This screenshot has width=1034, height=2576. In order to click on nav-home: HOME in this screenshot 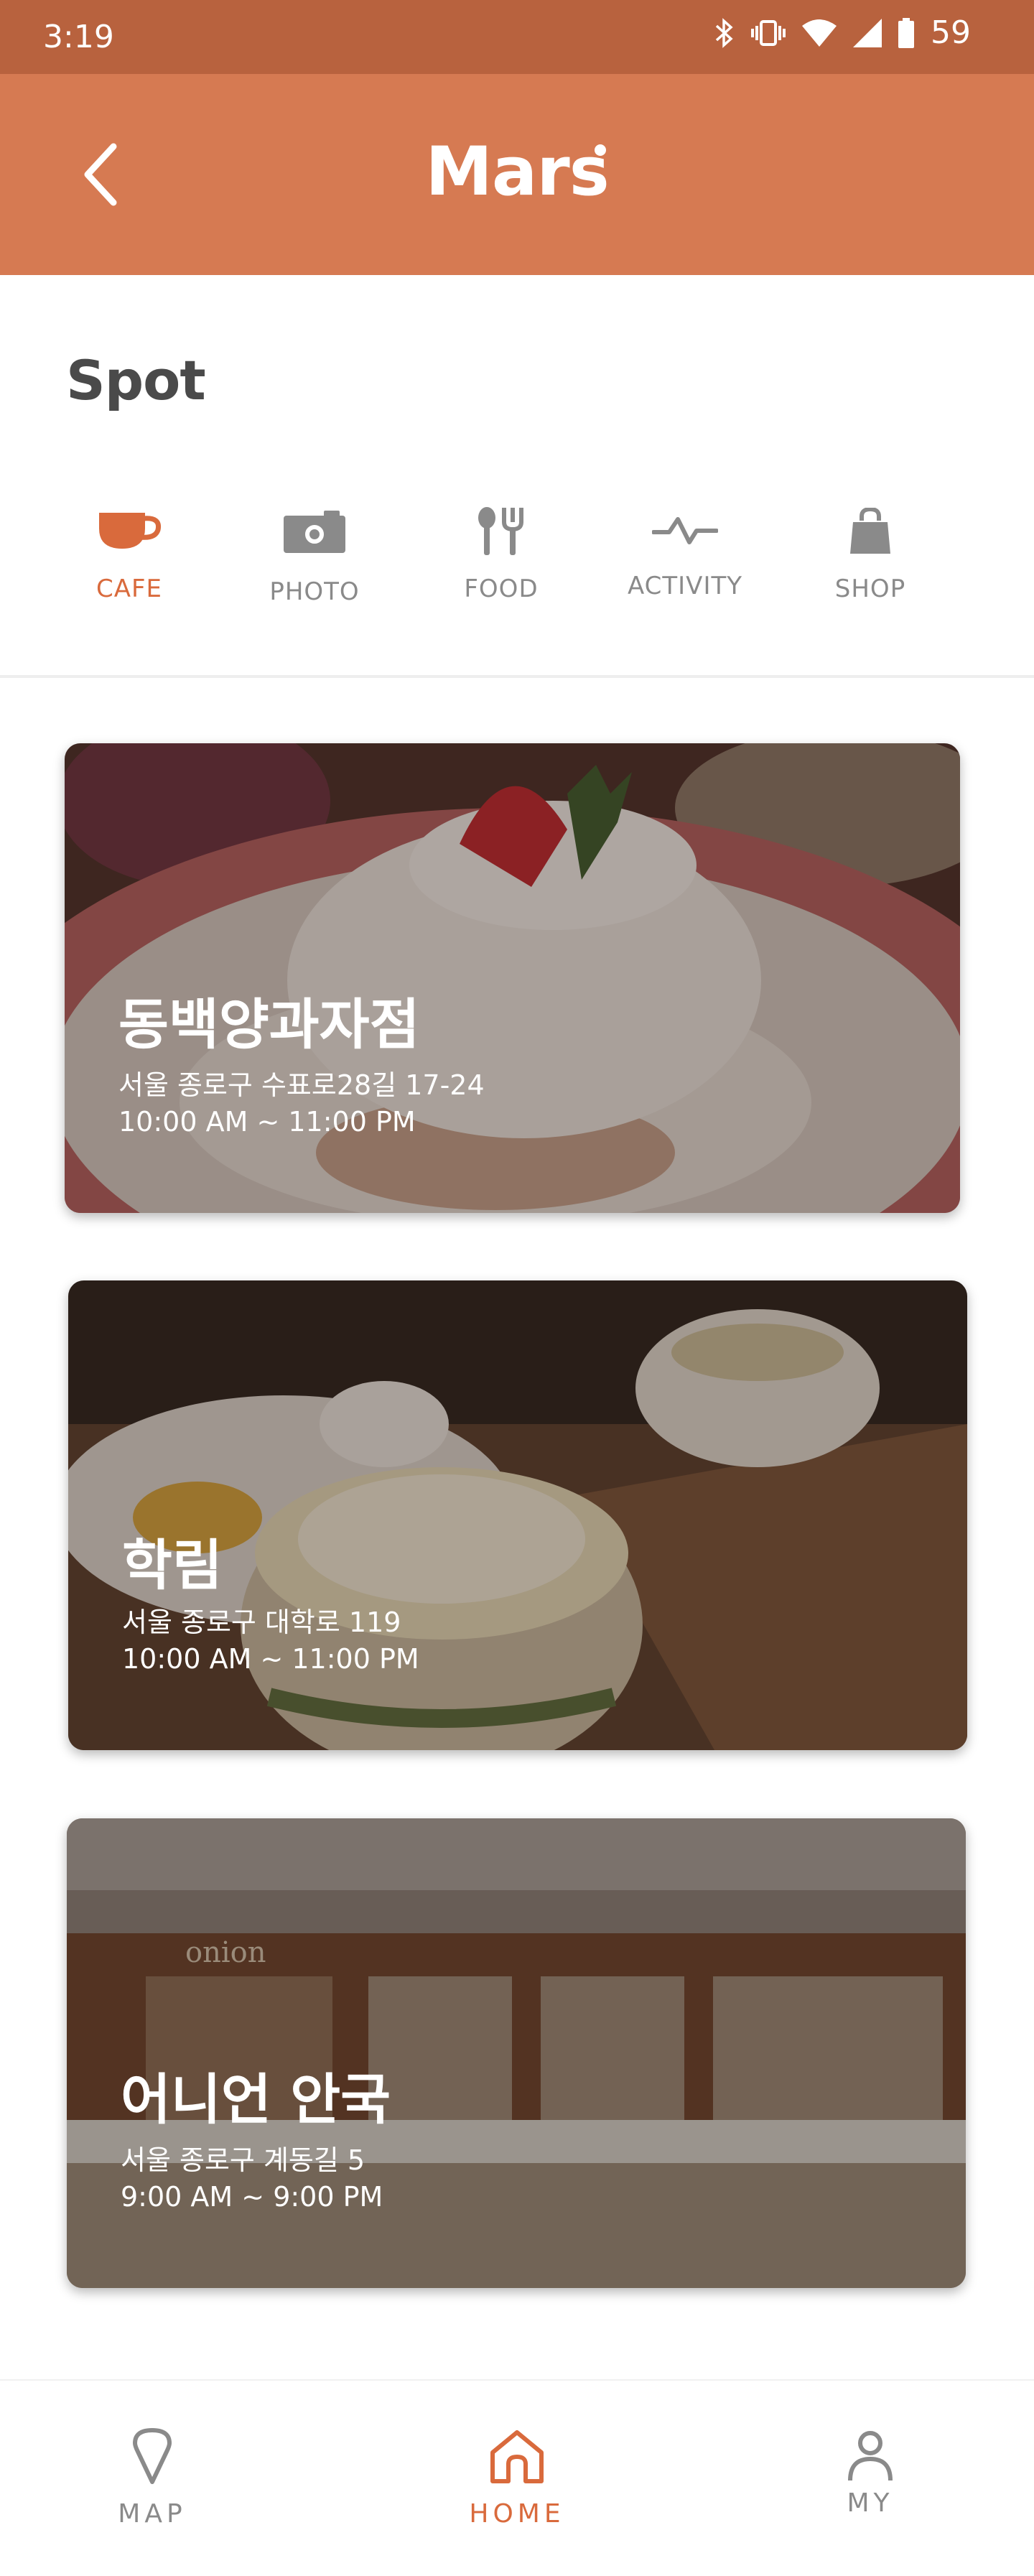, I will do `click(517, 2488)`.